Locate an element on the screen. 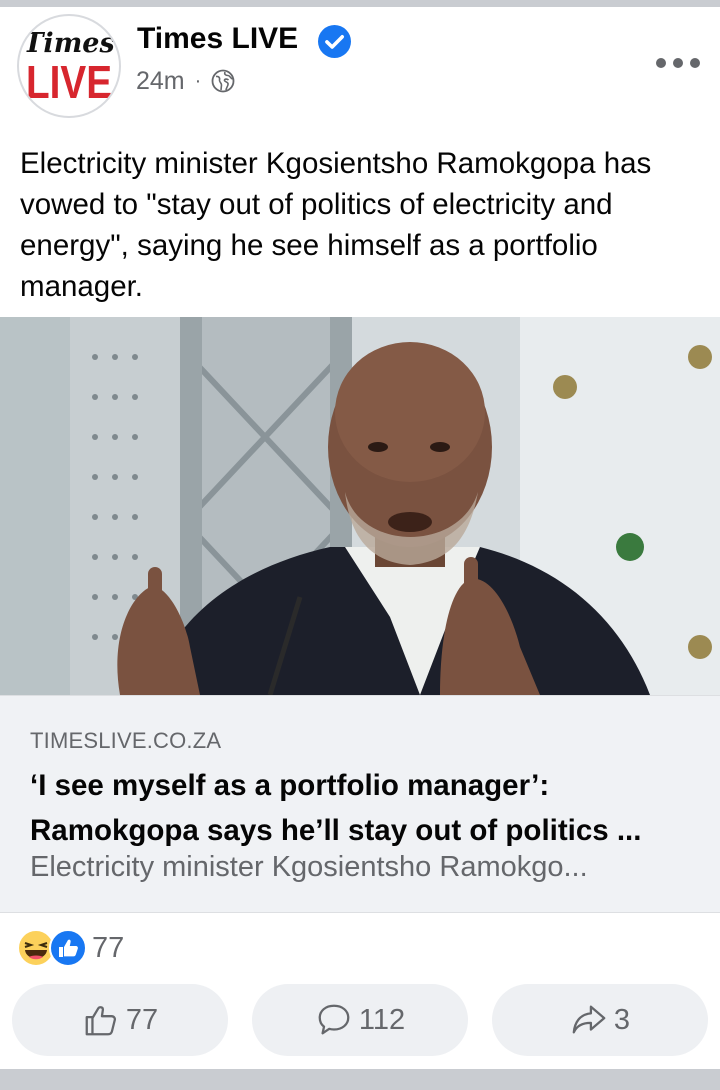  globe-icon is located at coordinates (223, 81).